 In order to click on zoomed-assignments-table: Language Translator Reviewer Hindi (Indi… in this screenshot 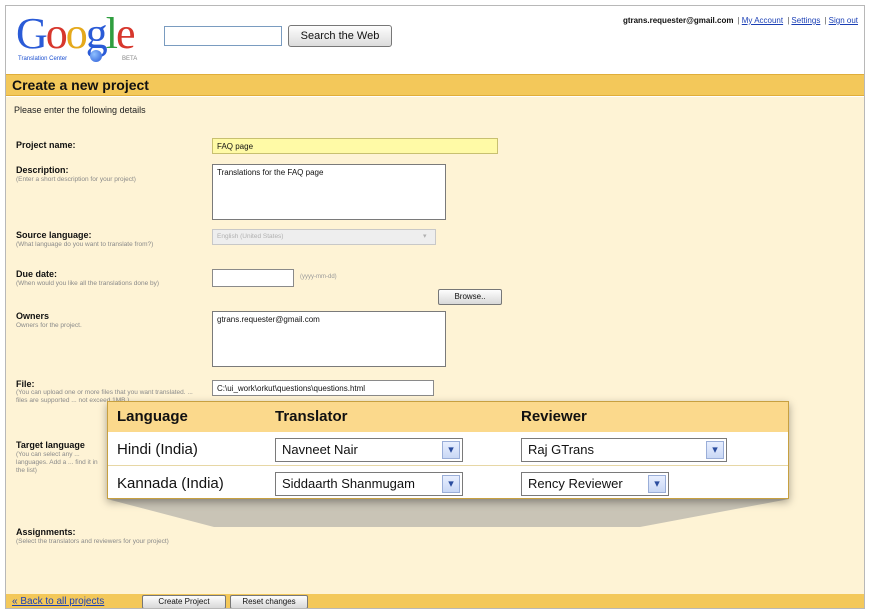, I will do `click(448, 450)`.